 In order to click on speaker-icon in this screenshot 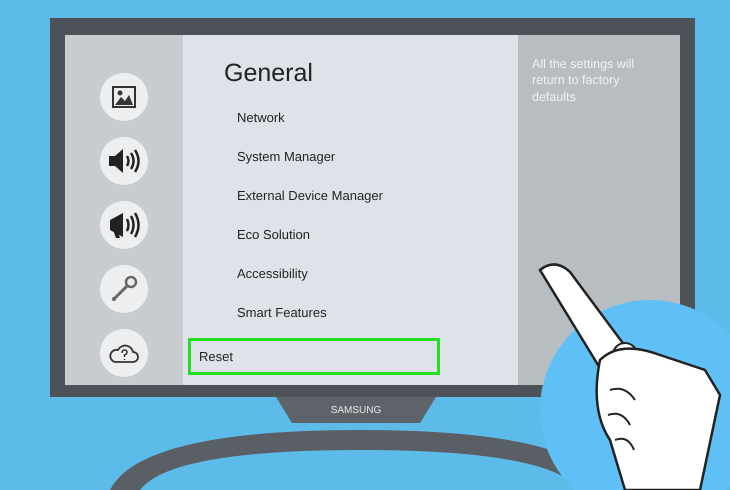, I will do `click(124, 161)`.